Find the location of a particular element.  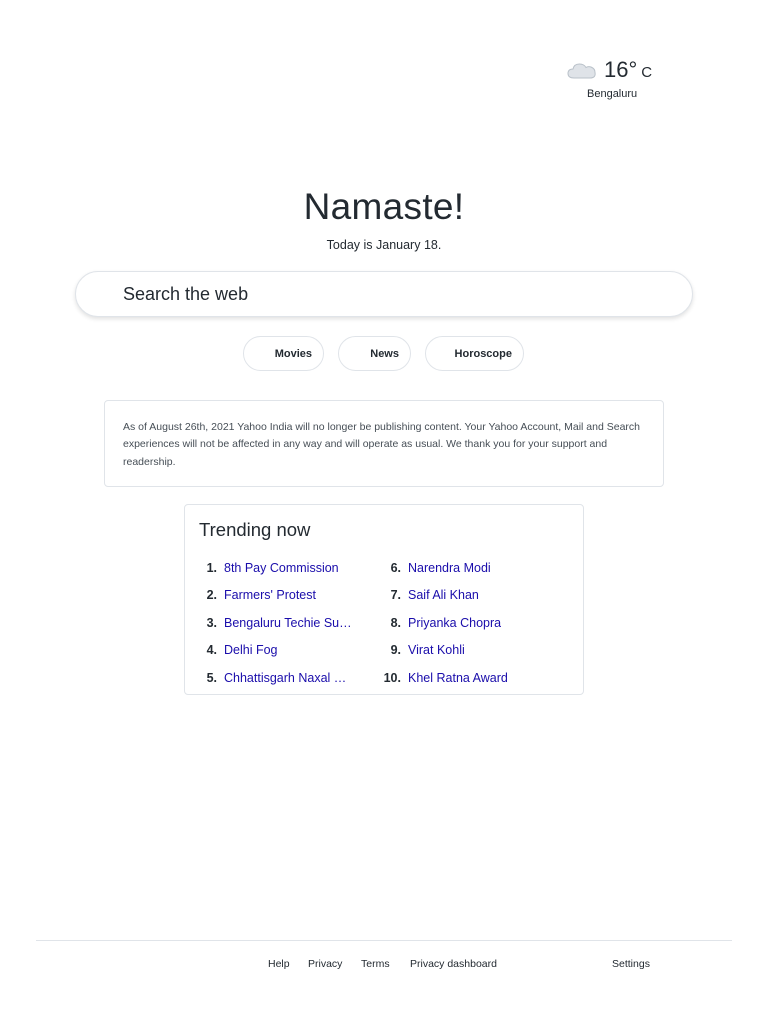

trending-title: Trending now is located at coordinates (255, 529).